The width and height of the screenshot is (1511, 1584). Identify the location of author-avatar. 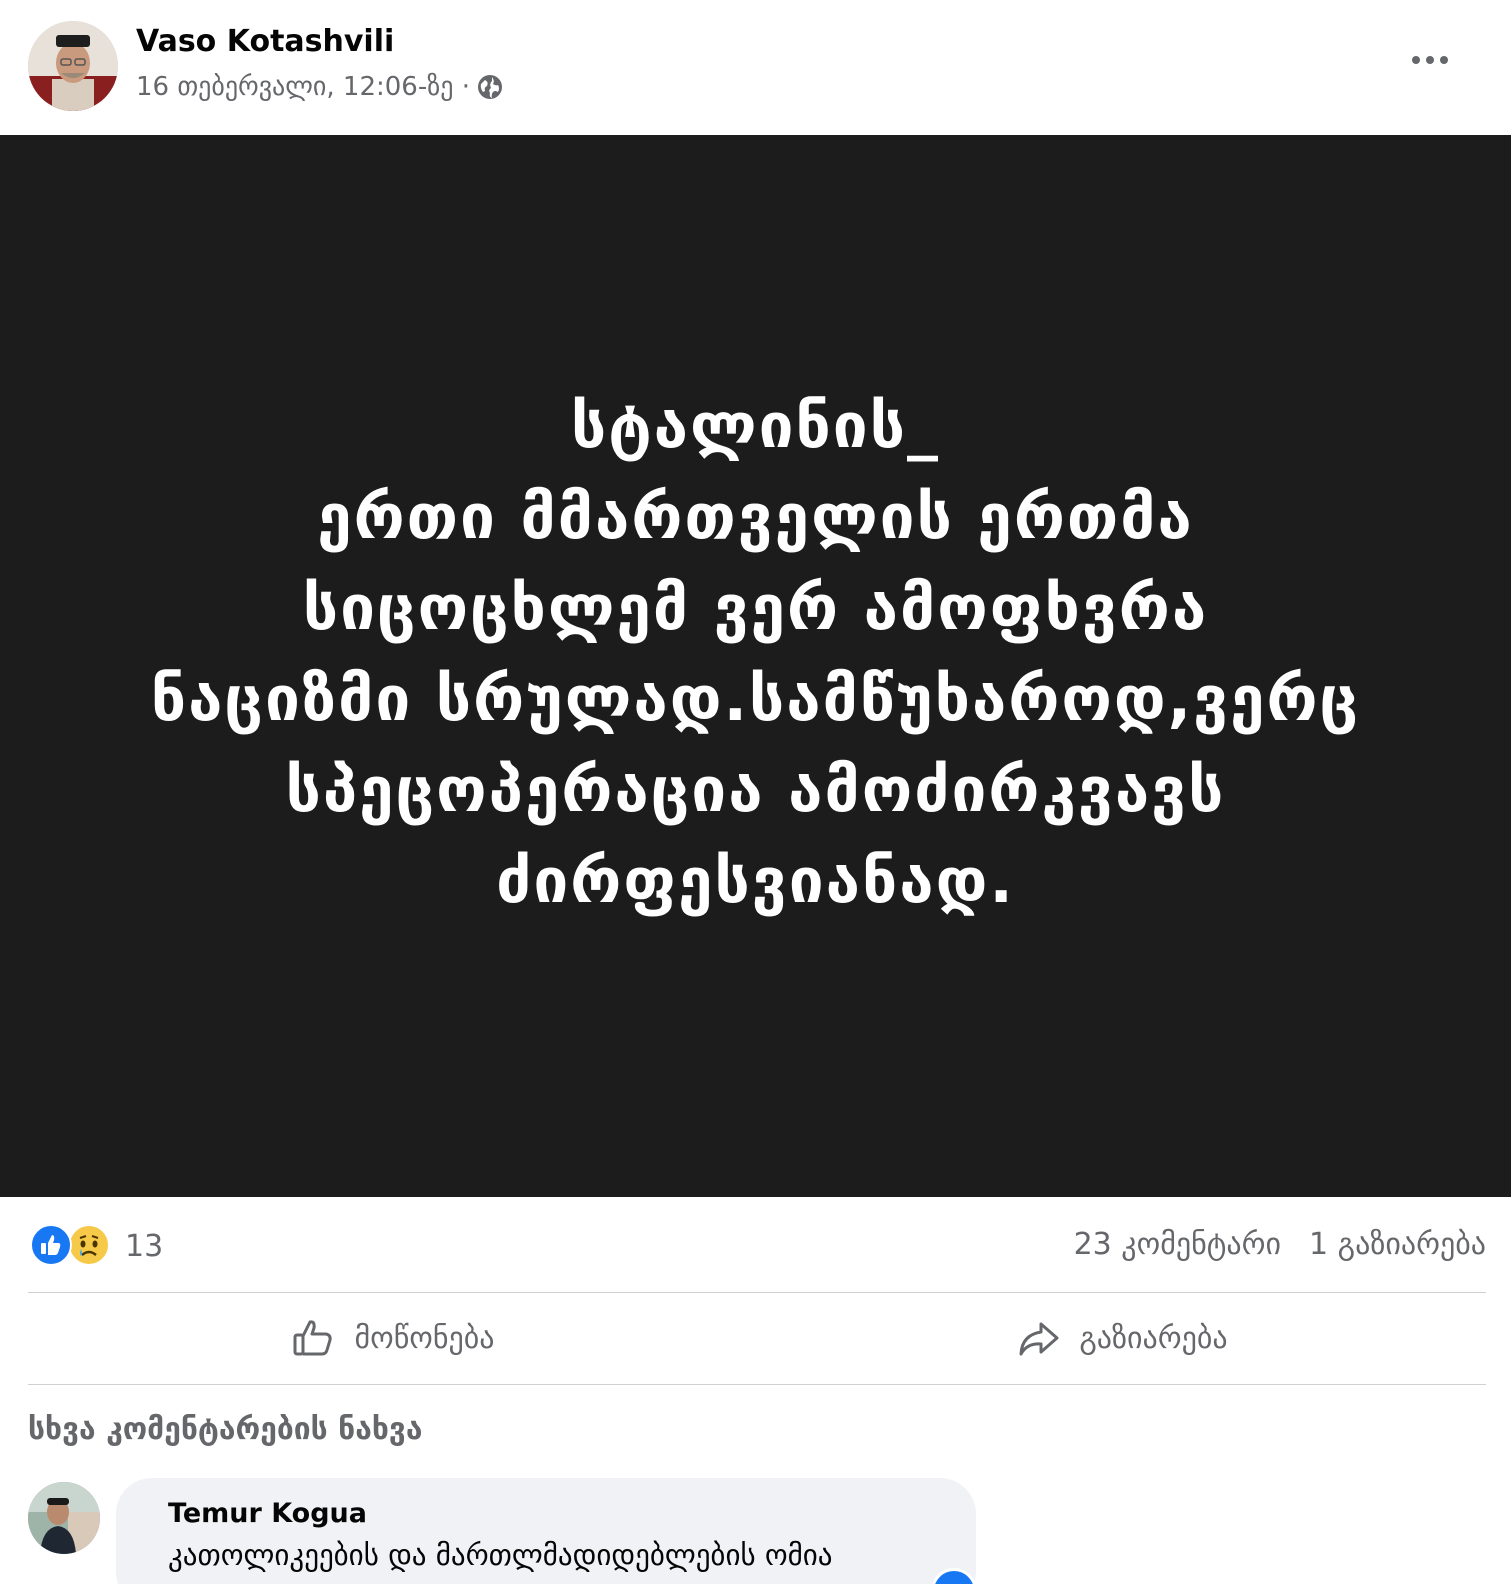
(73, 66).